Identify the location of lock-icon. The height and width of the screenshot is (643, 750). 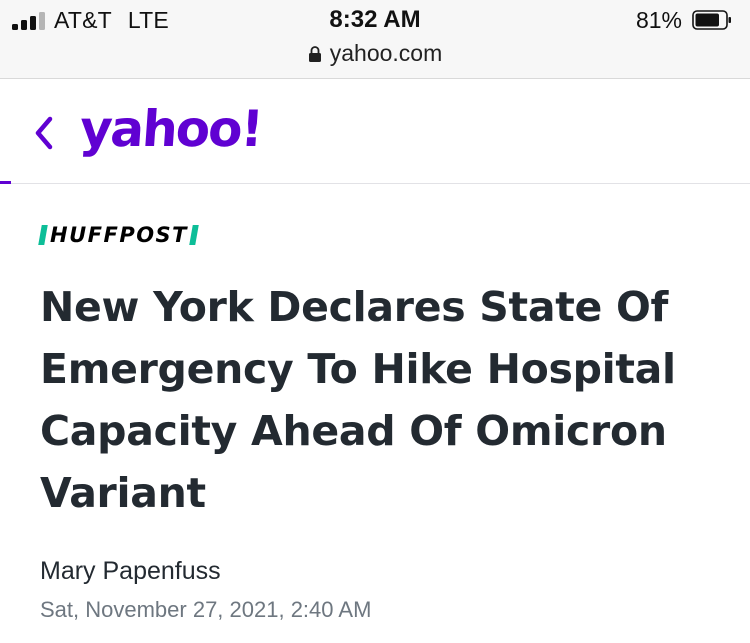
(314, 54).